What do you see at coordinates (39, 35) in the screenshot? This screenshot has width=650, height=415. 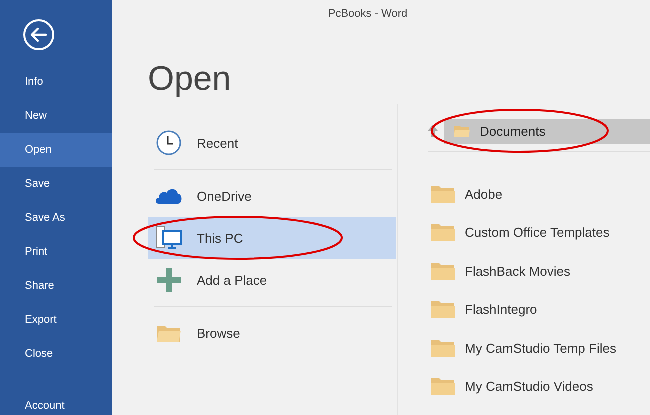 I see `back-button` at bounding box center [39, 35].